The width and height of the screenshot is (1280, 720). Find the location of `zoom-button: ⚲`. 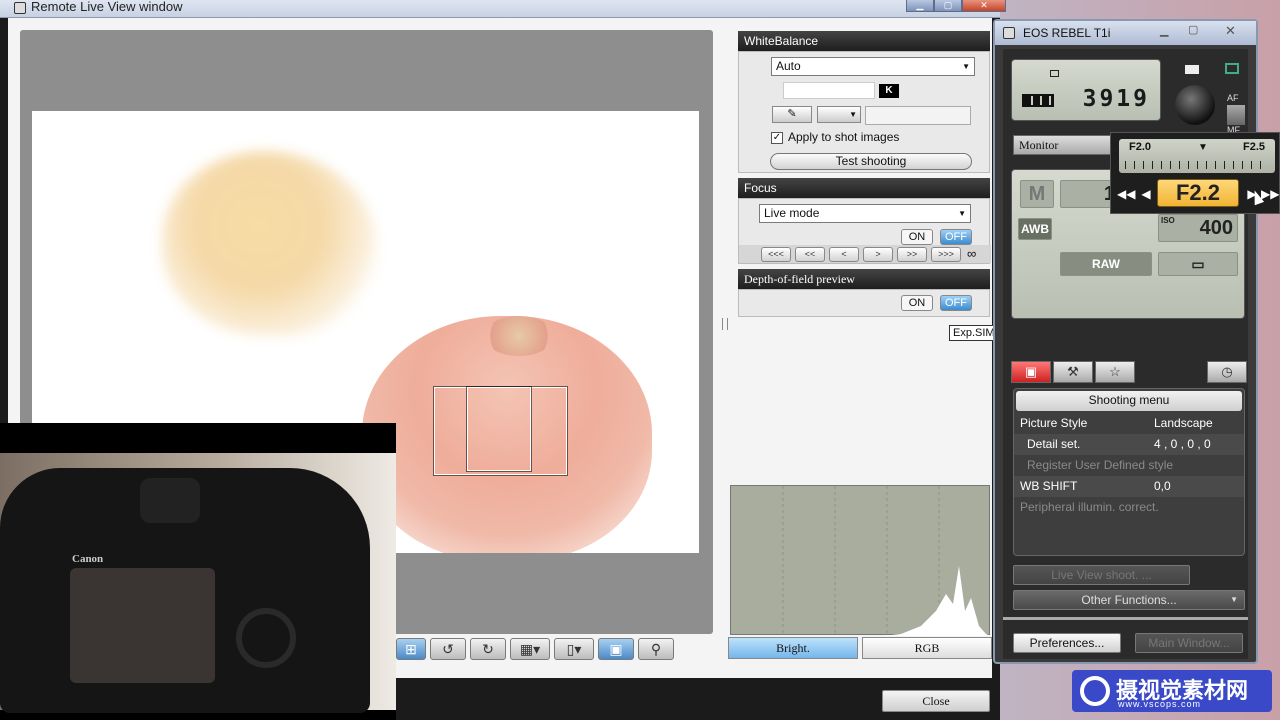

zoom-button: ⚲ is located at coordinates (656, 649).